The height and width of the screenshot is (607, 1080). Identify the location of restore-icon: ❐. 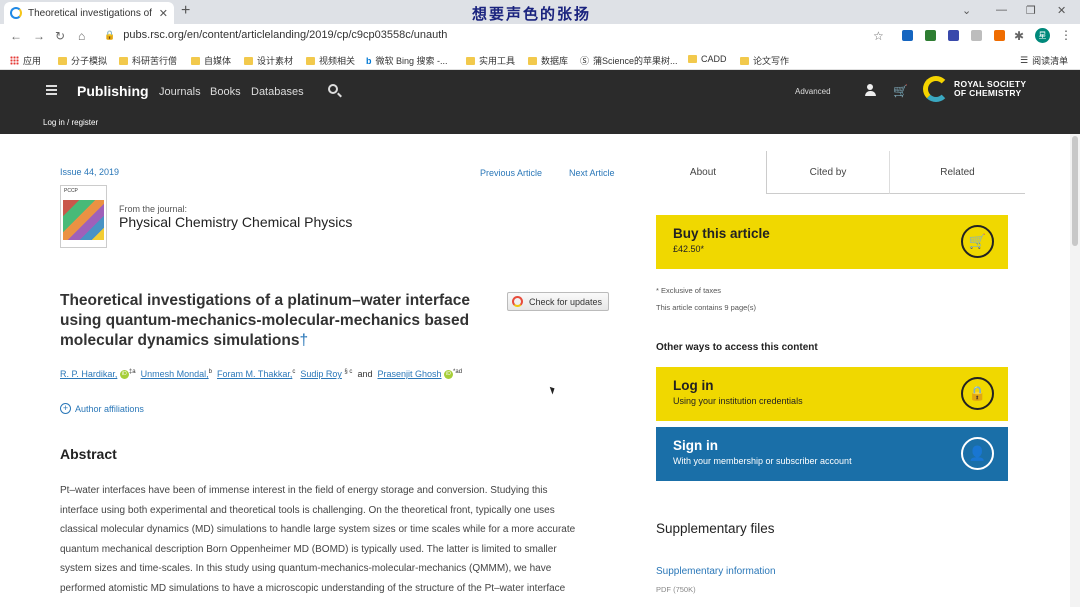
(1031, 10).